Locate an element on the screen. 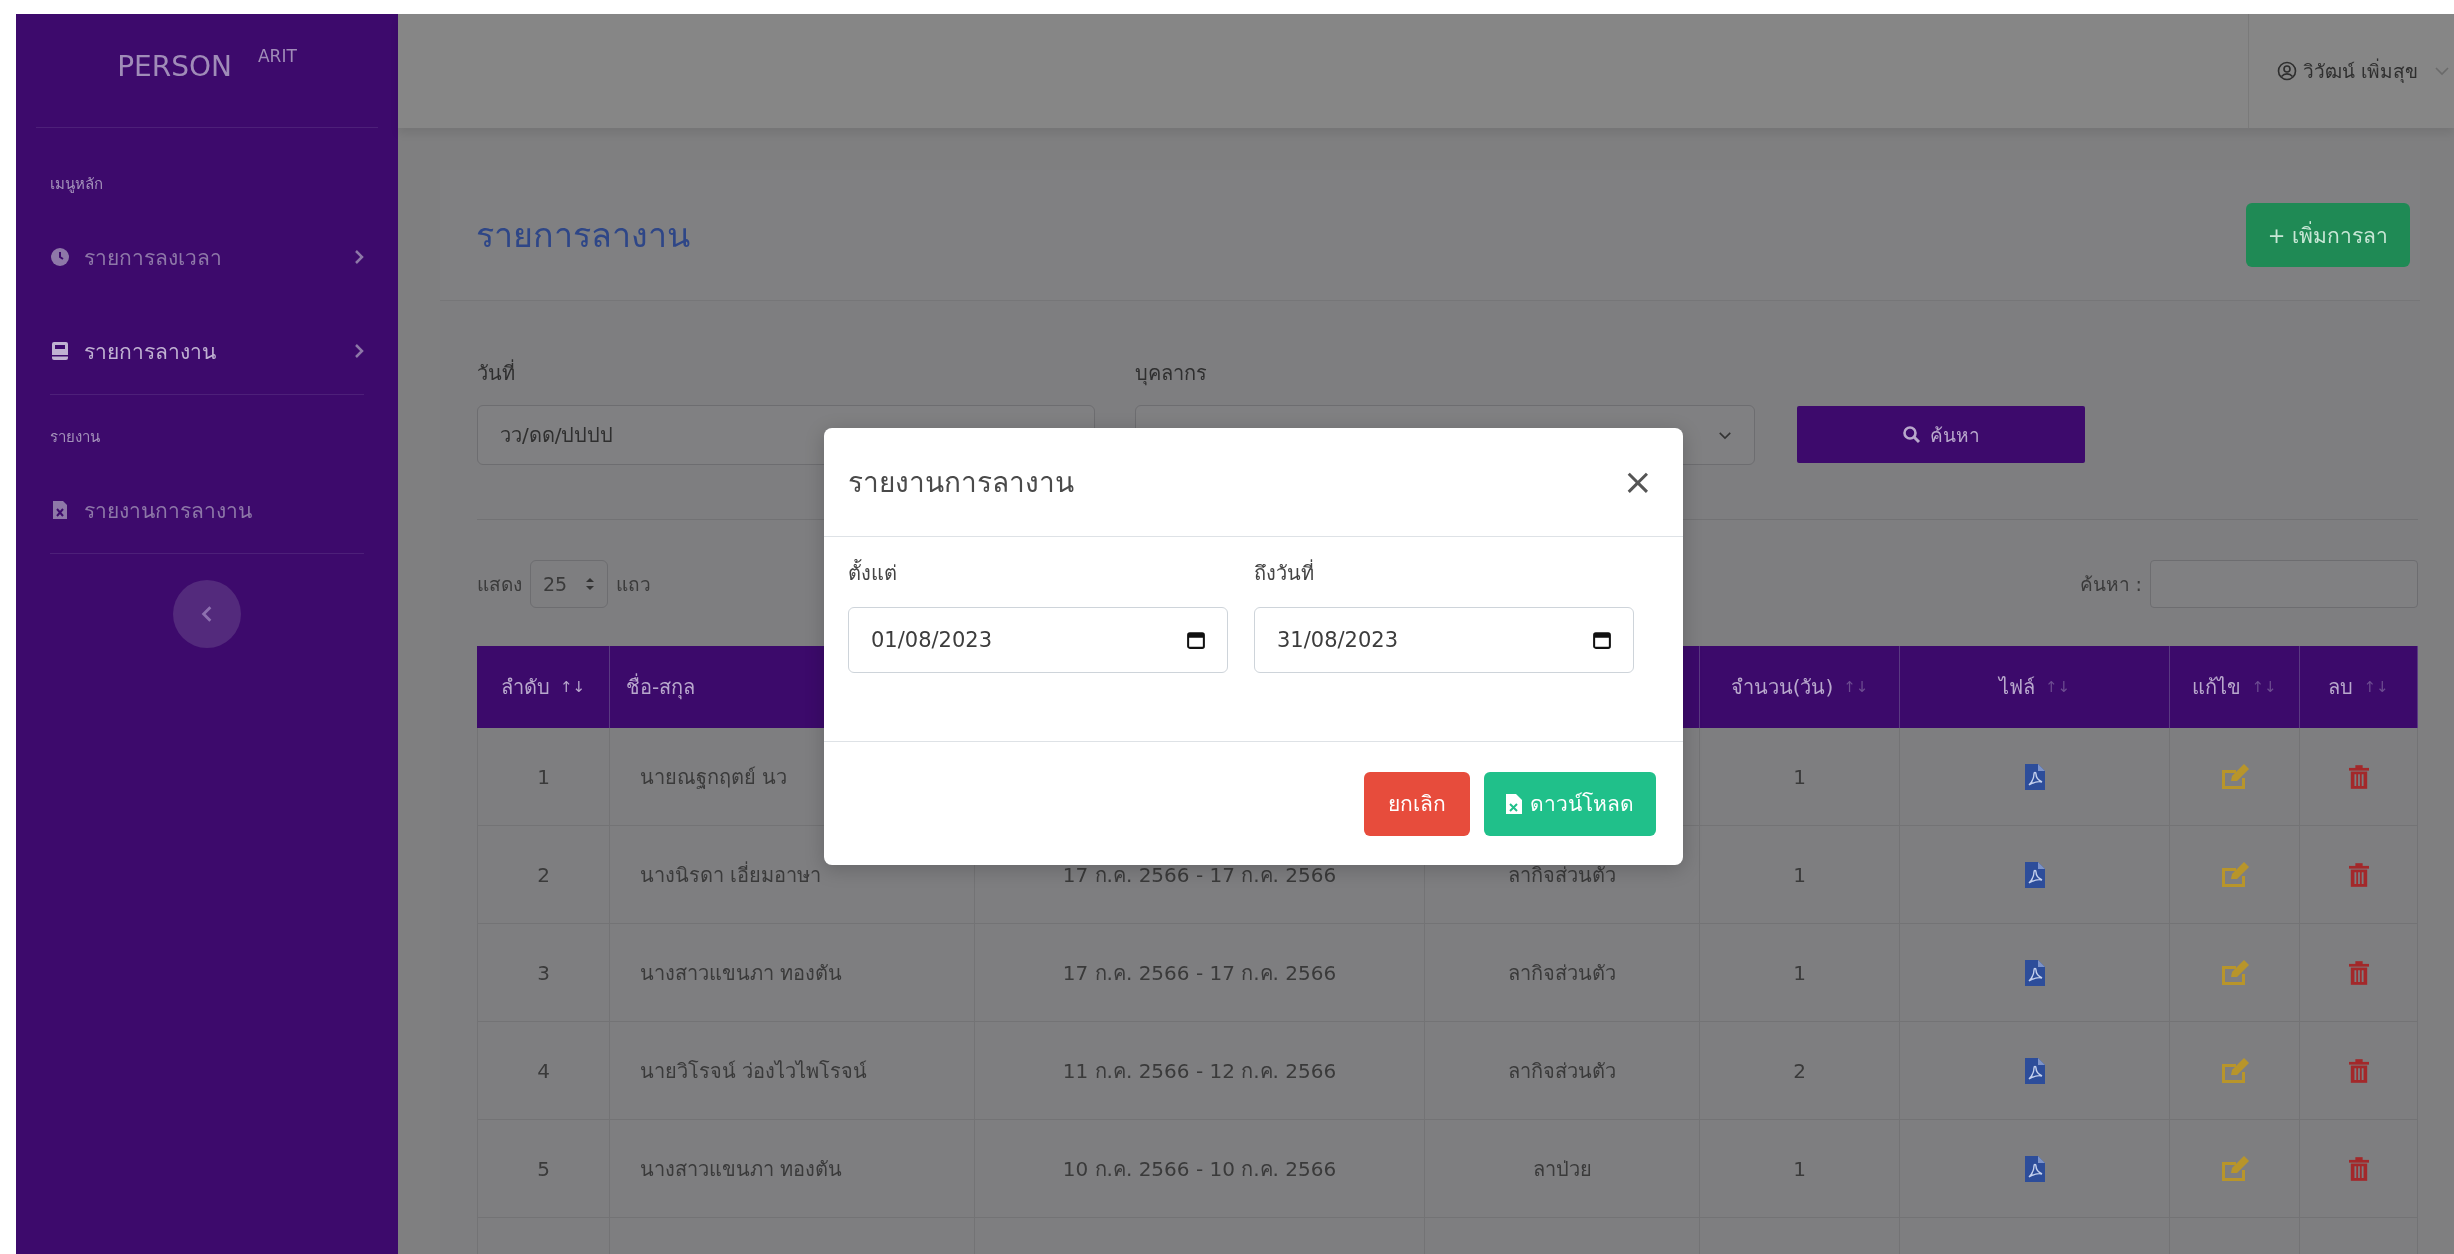 The width and height of the screenshot is (2454, 1254). table-cell-text: นายวิโรจน์ ว่องไวไพโรจน์ is located at coordinates (754, 1071).